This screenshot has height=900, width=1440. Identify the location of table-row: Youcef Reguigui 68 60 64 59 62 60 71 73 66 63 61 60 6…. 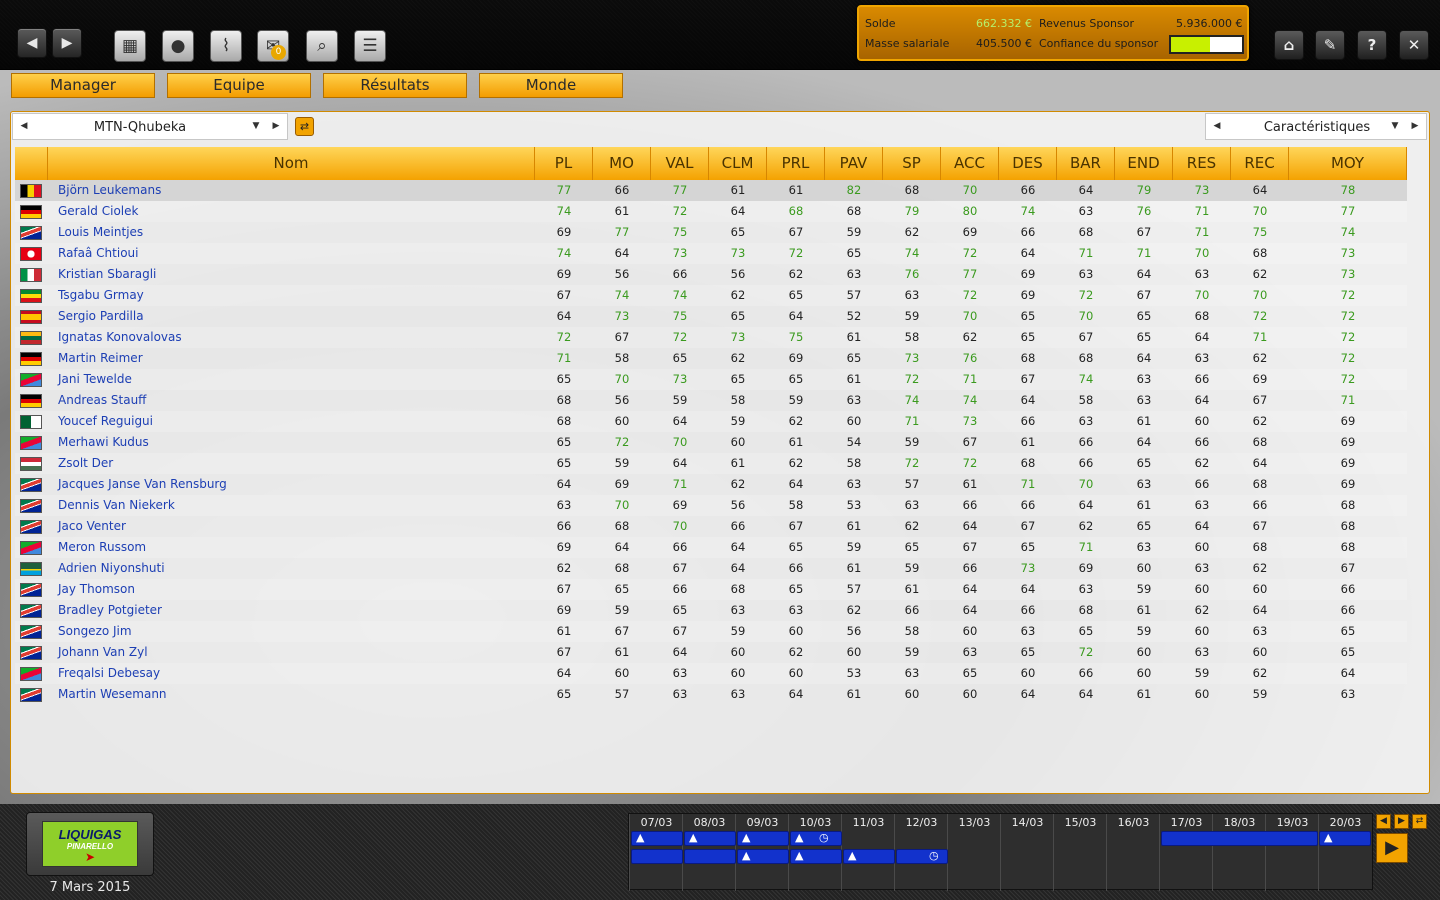
(711, 421).